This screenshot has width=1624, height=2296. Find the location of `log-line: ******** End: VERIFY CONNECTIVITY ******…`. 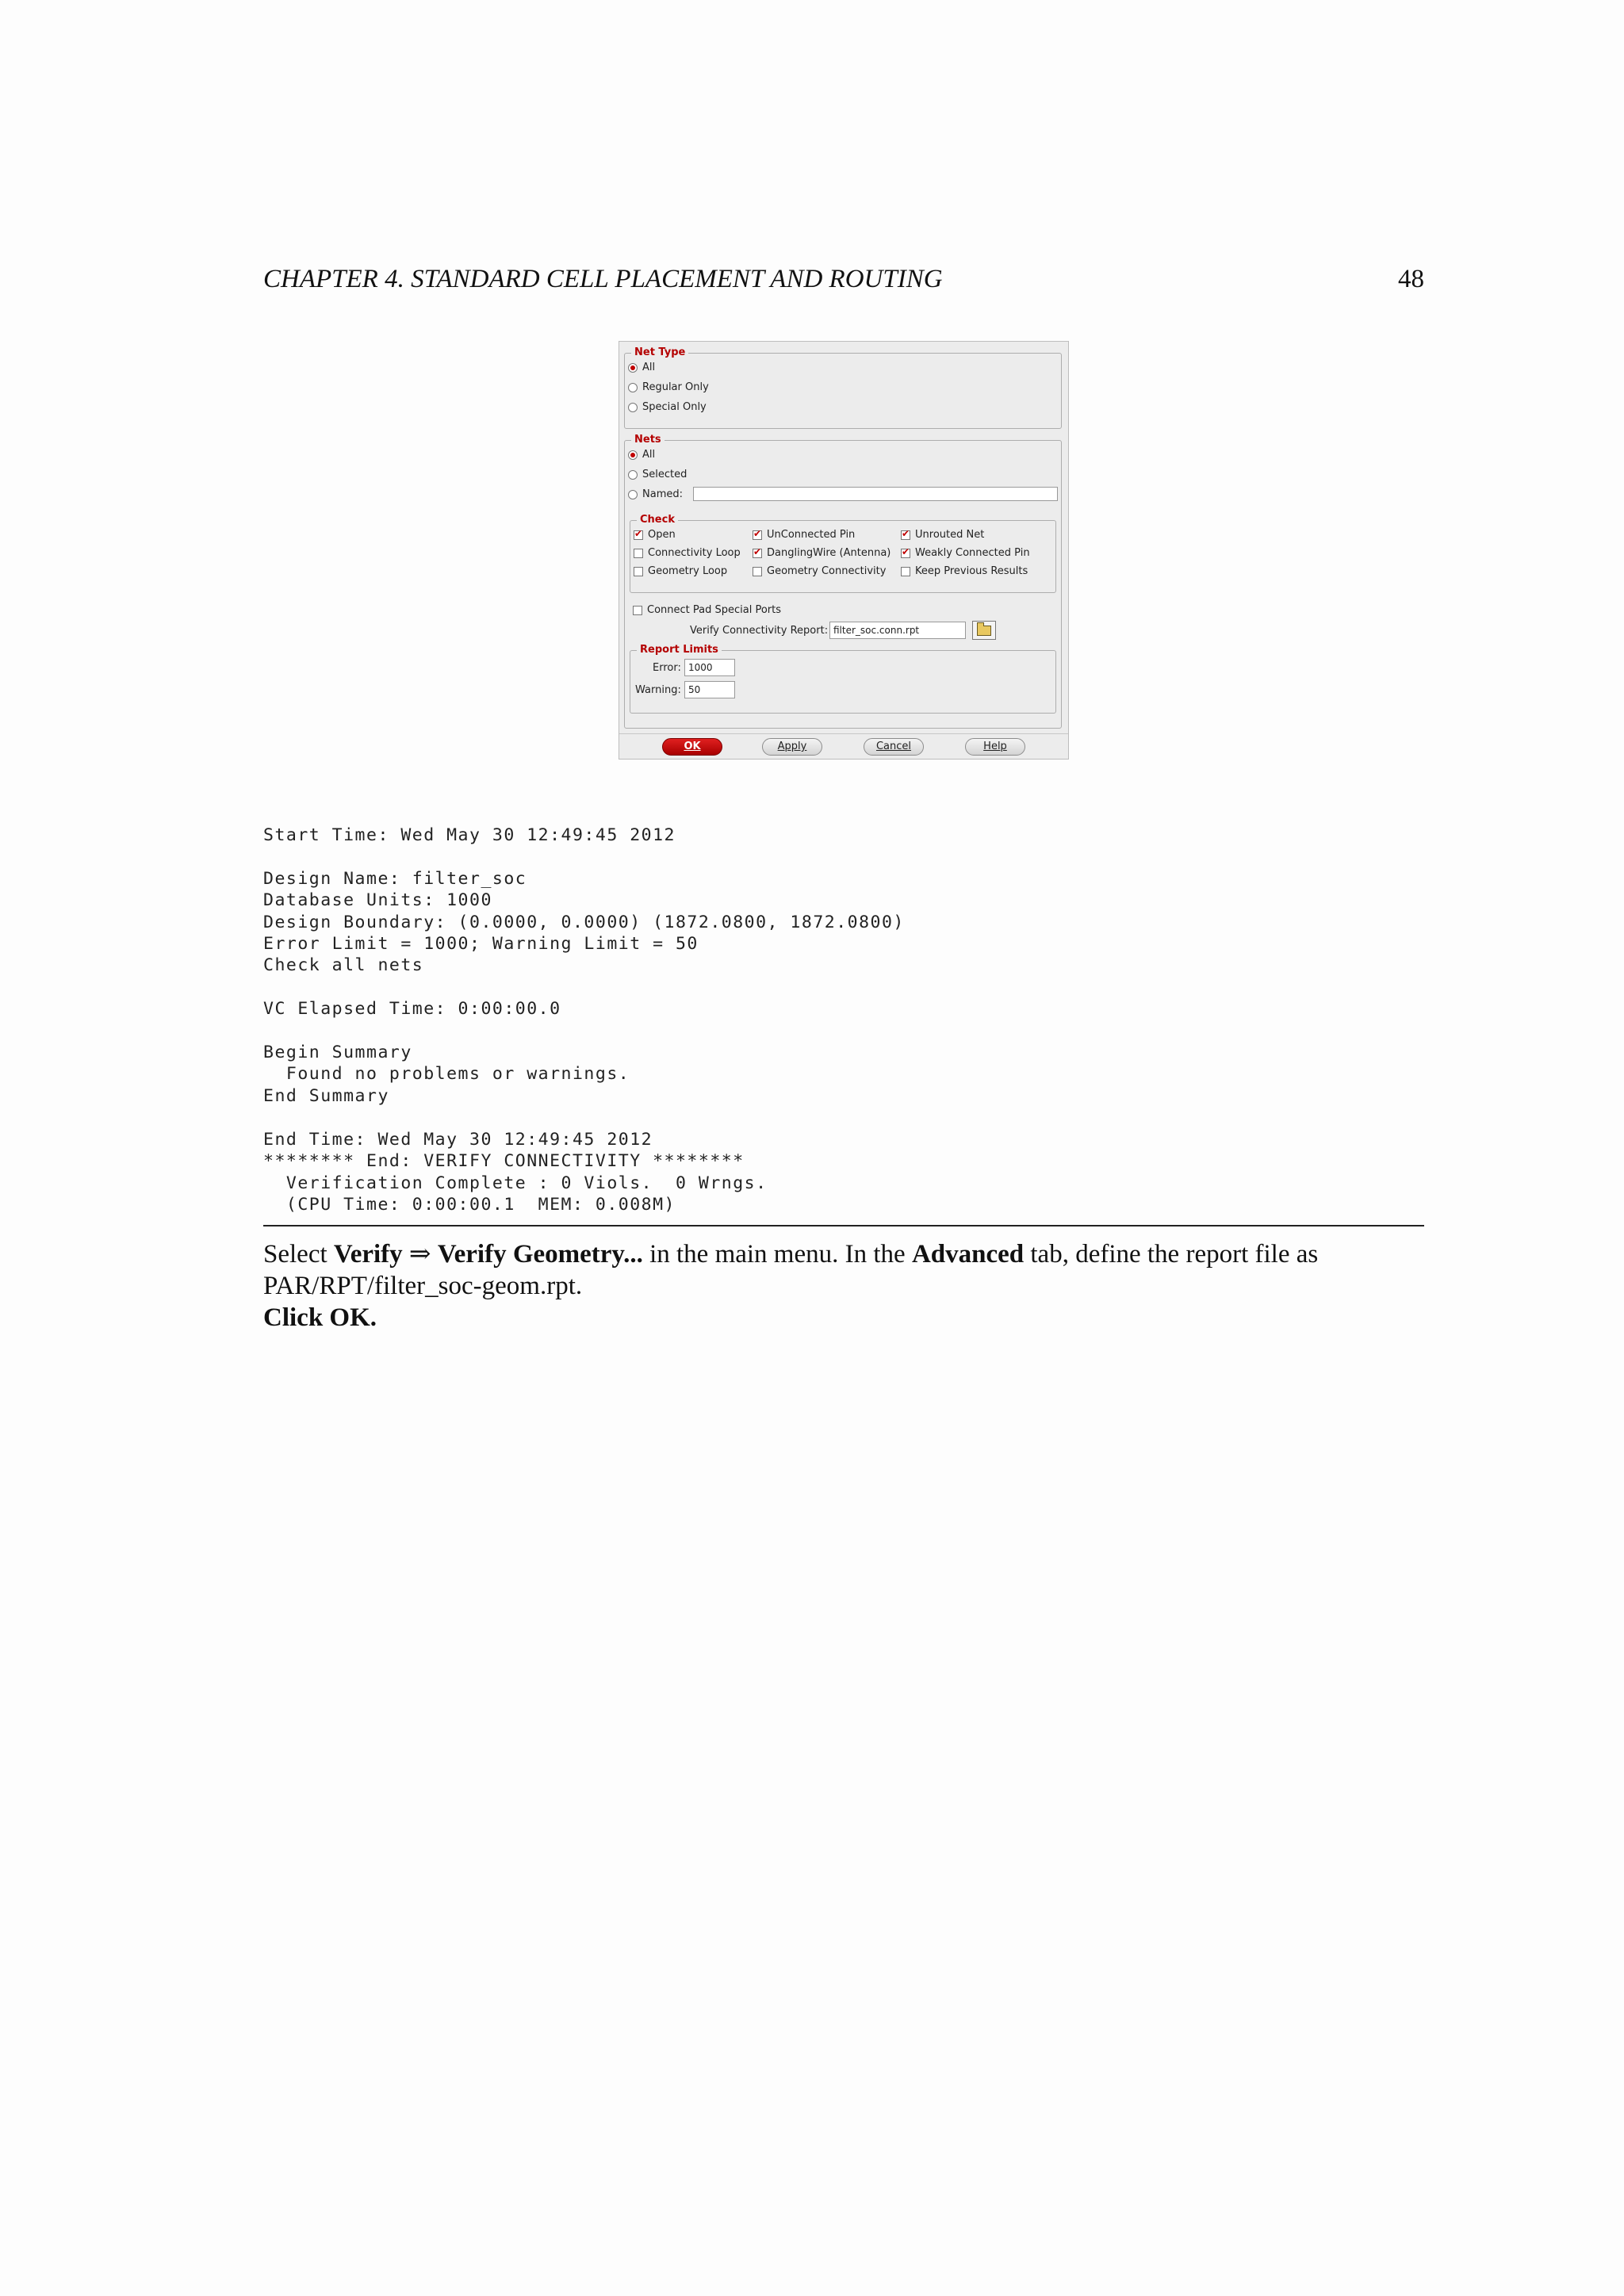

log-line: ******** End: VERIFY CONNECTIVITY ******… is located at coordinates (504, 1162).